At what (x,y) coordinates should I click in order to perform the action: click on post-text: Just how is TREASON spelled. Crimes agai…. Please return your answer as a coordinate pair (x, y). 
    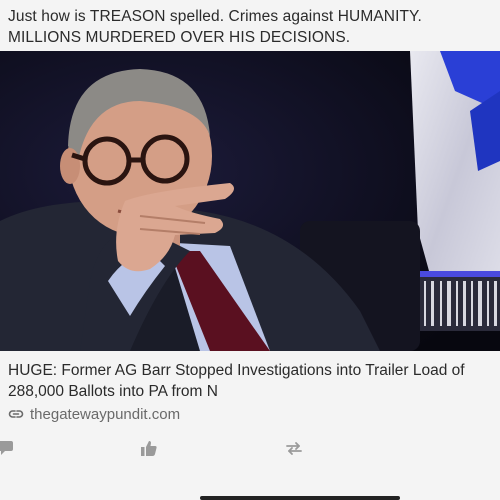
    Looking at the image, I should click on (215, 27).